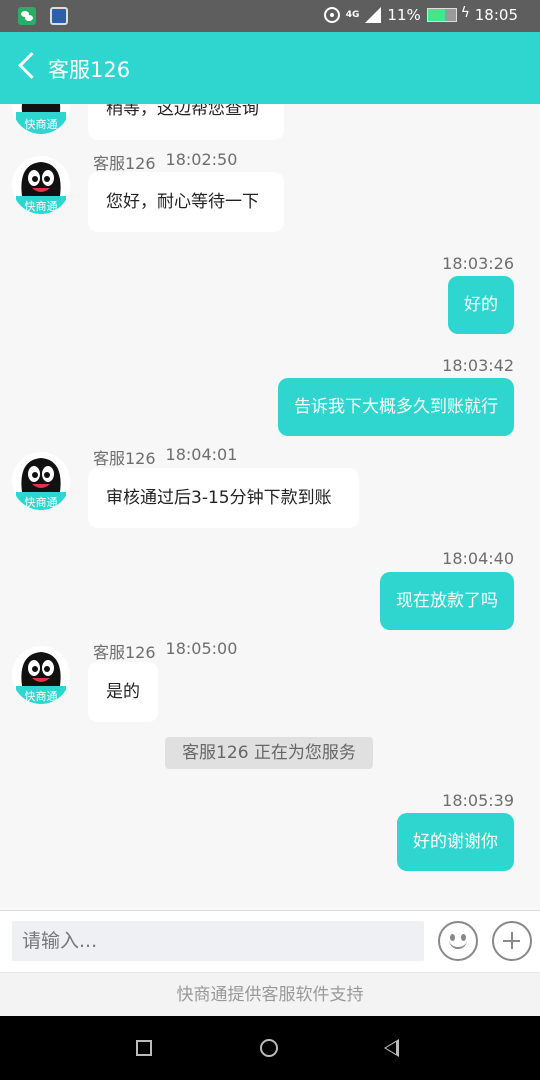 The height and width of the screenshot is (1080, 540). What do you see at coordinates (201, 159) in the screenshot?
I see `message-time: 18:02:50` at bounding box center [201, 159].